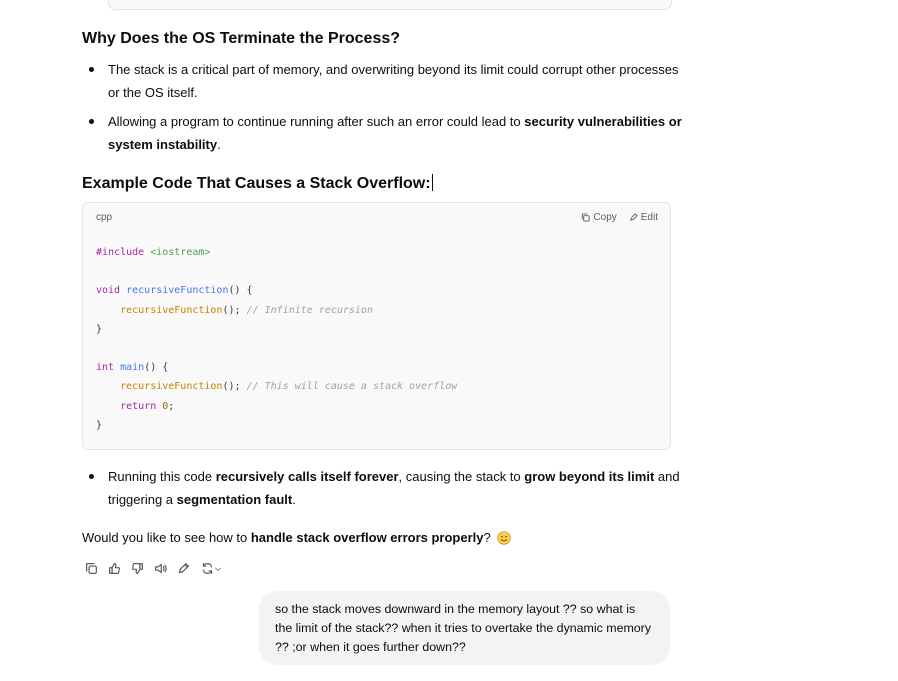  What do you see at coordinates (367, 537) in the screenshot?
I see `question-bold-text: handle stack overflow errors properly` at bounding box center [367, 537].